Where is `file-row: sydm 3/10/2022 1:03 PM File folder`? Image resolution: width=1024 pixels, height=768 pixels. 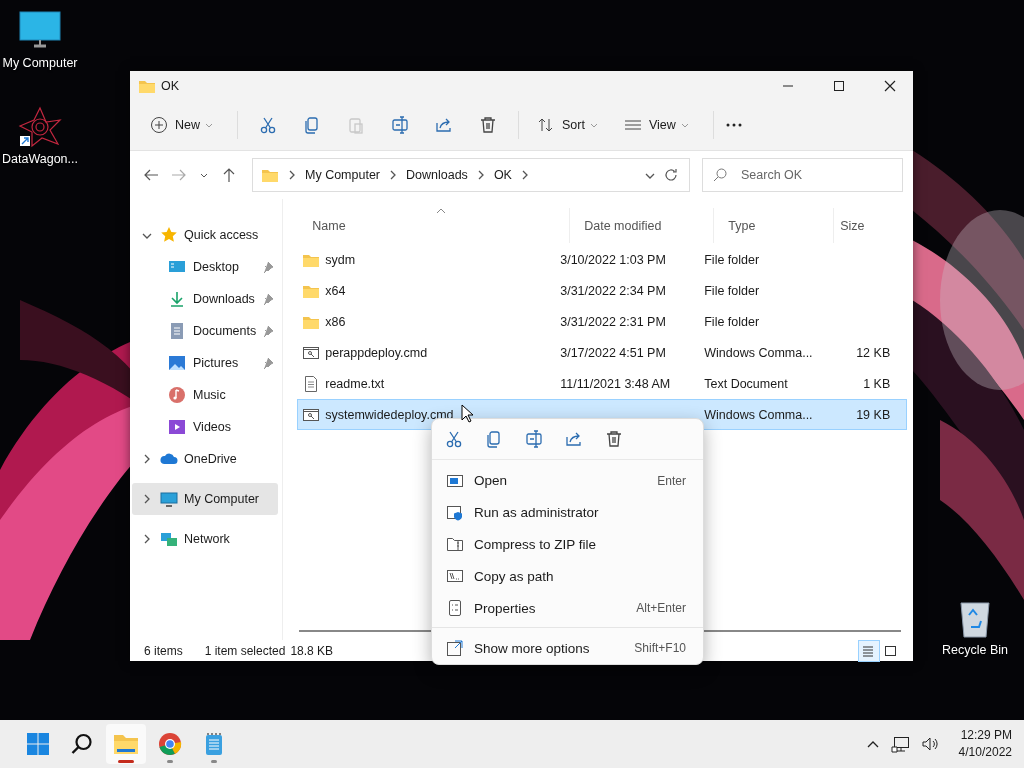
file-row: sydm 3/10/2022 1:03 PM File folder is located at coordinates (602, 259).